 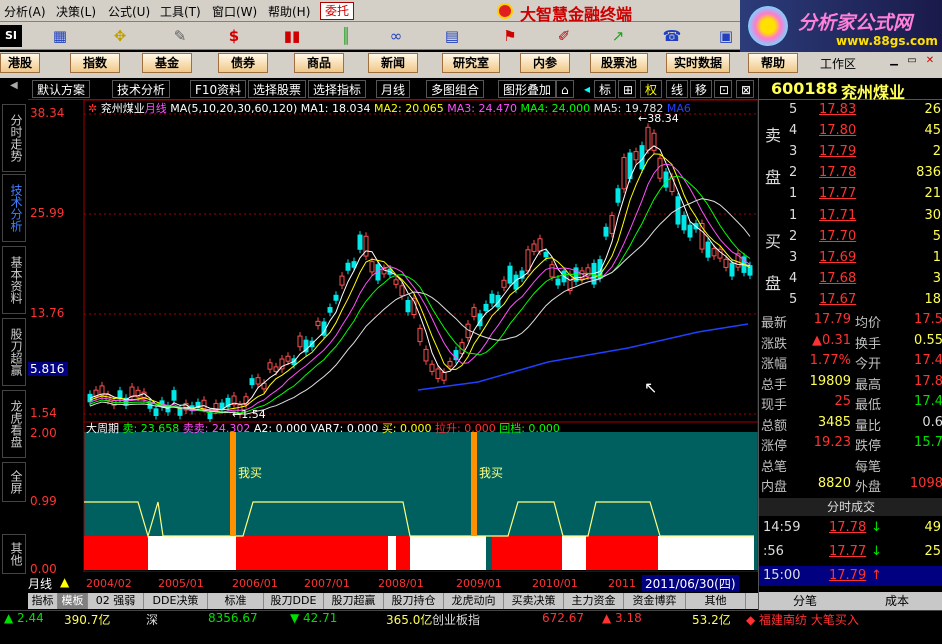 What do you see at coordinates (510, 36) in the screenshot?
I see `flag-icon: ⚑` at bounding box center [510, 36].